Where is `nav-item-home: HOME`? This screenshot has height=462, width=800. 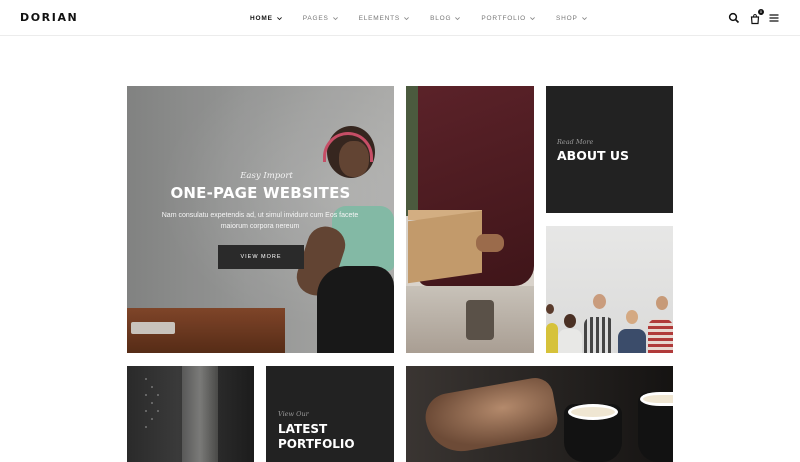
nav-item-home: HOME is located at coordinates (266, 18).